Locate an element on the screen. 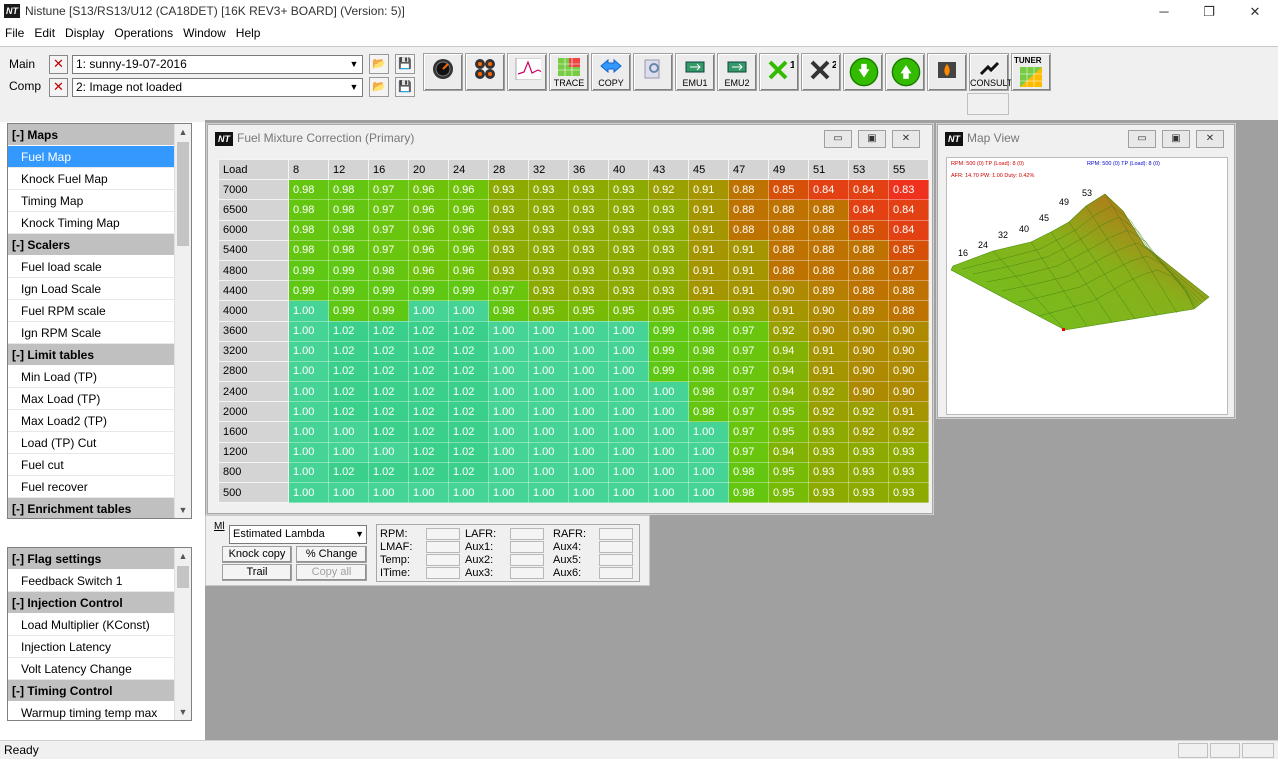 The image size is (1278, 759). tree-group-scalers: [-] Scalers is located at coordinates (99, 245).